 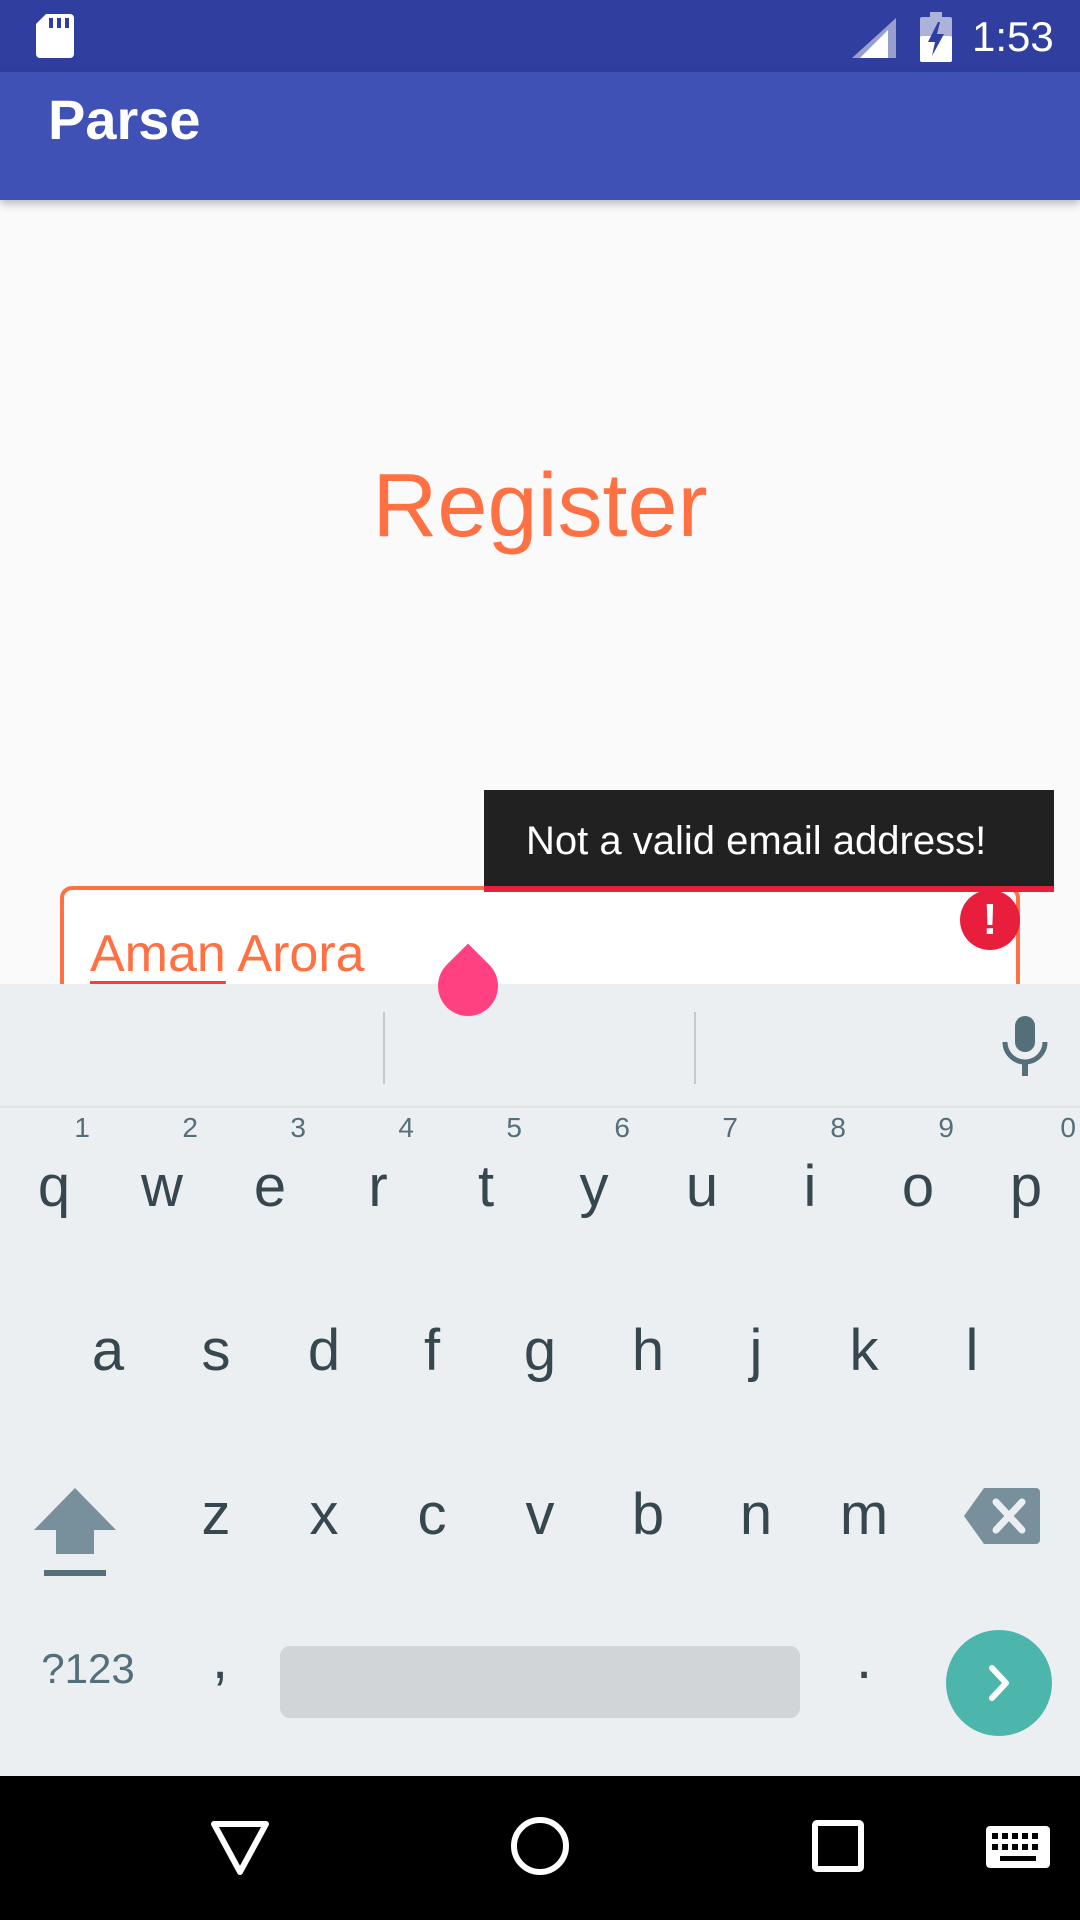 What do you see at coordinates (514, 1127) in the screenshot?
I see `key-hint: 5` at bounding box center [514, 1127].